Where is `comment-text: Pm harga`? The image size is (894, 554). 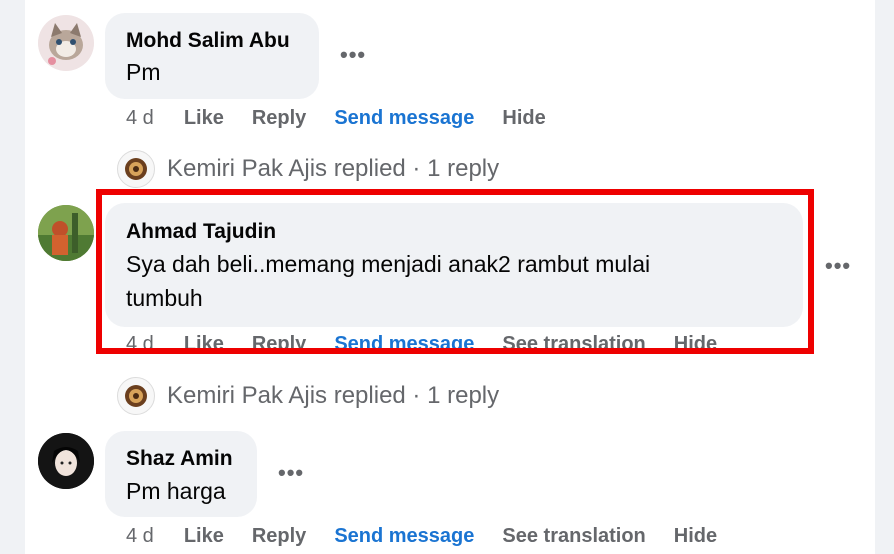 comment-text: Pm harga is located at coordinates (176, 491).